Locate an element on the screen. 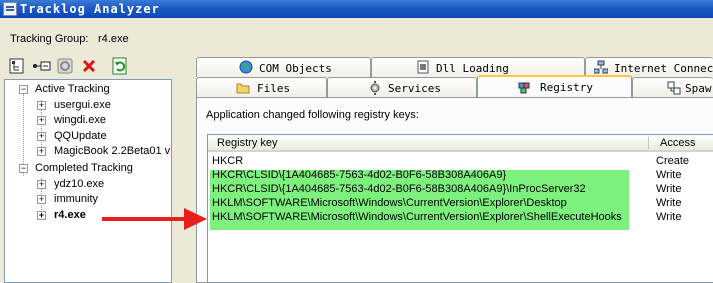 This screenshot has width=713, height=283. delete-icon is located at coordinates (89, 66).